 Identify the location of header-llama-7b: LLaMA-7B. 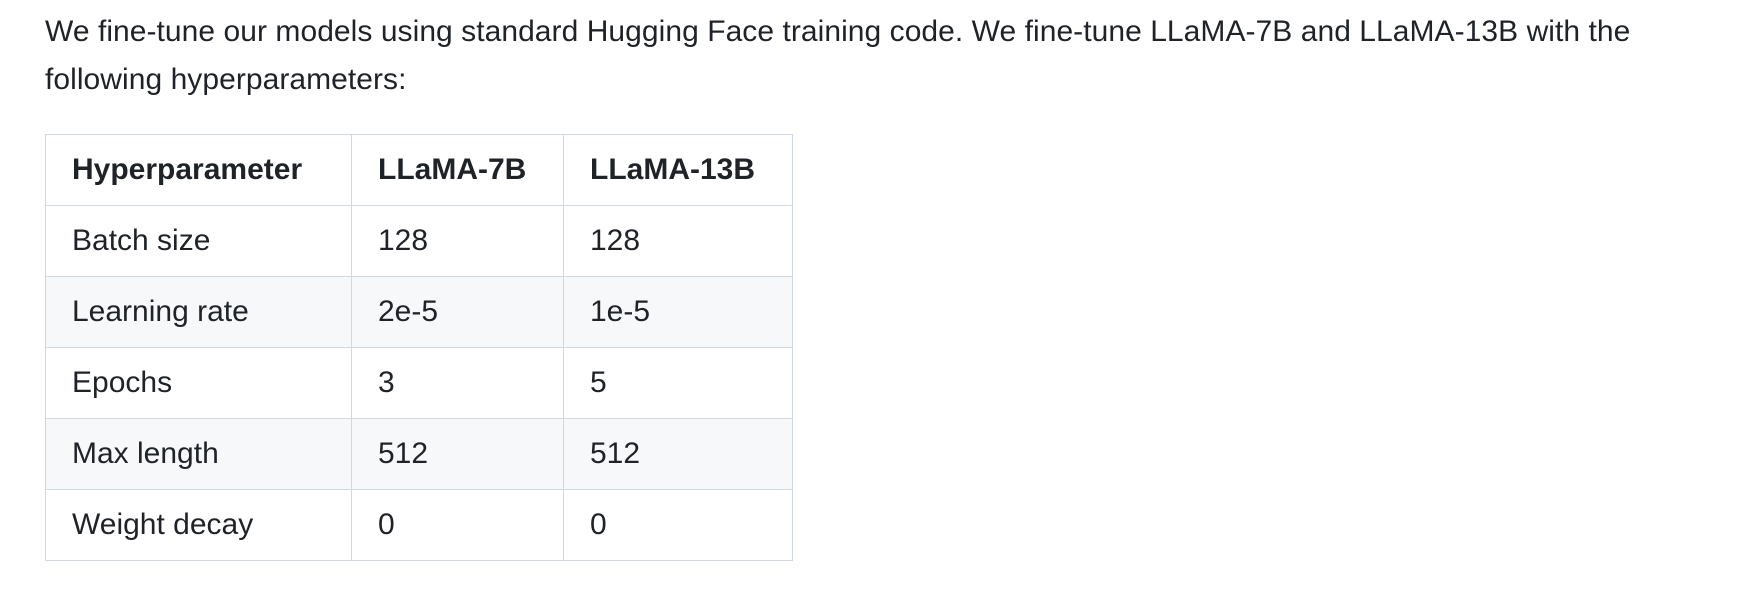
(457, 170).